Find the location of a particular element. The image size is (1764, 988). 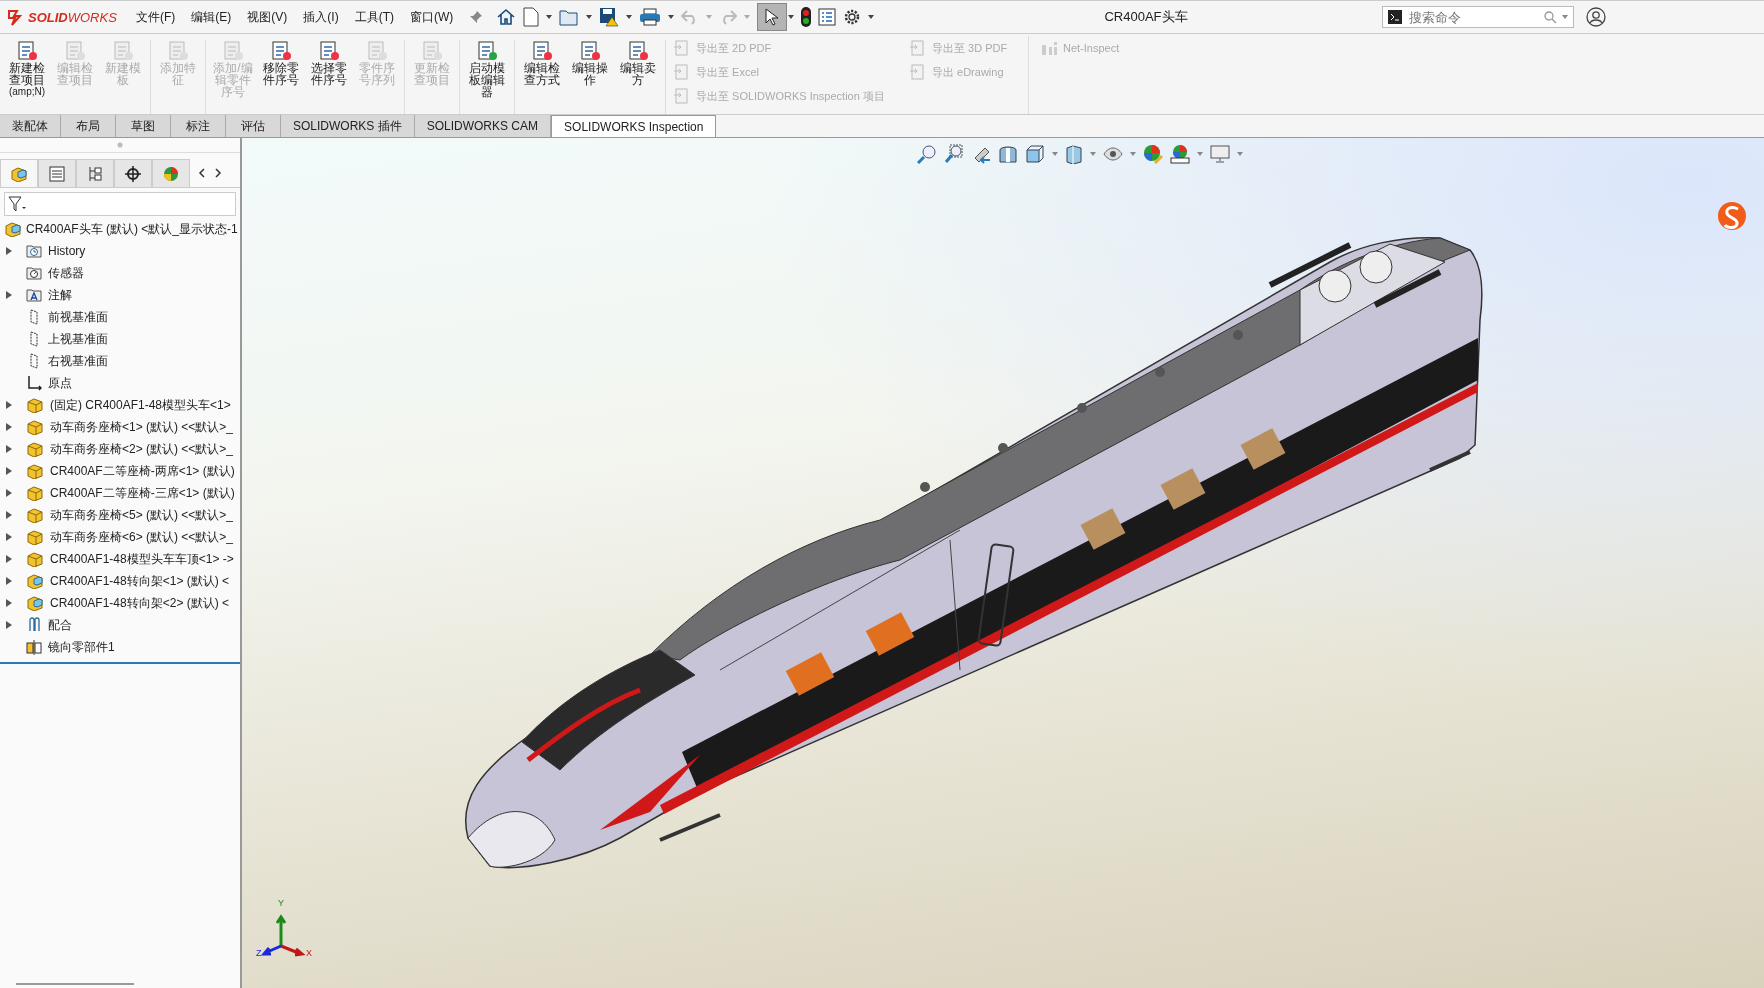

tree-item: CR400AF头车 (默认) <默认_显示状态-1 is located at coordinates (132, 229).